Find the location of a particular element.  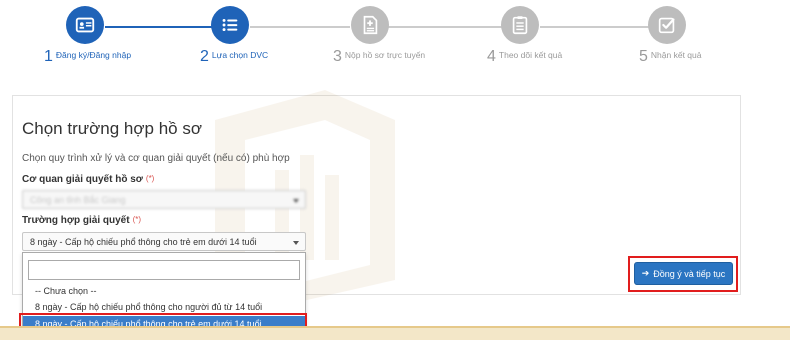

footer-decoration is located at coordinates (395, 333).